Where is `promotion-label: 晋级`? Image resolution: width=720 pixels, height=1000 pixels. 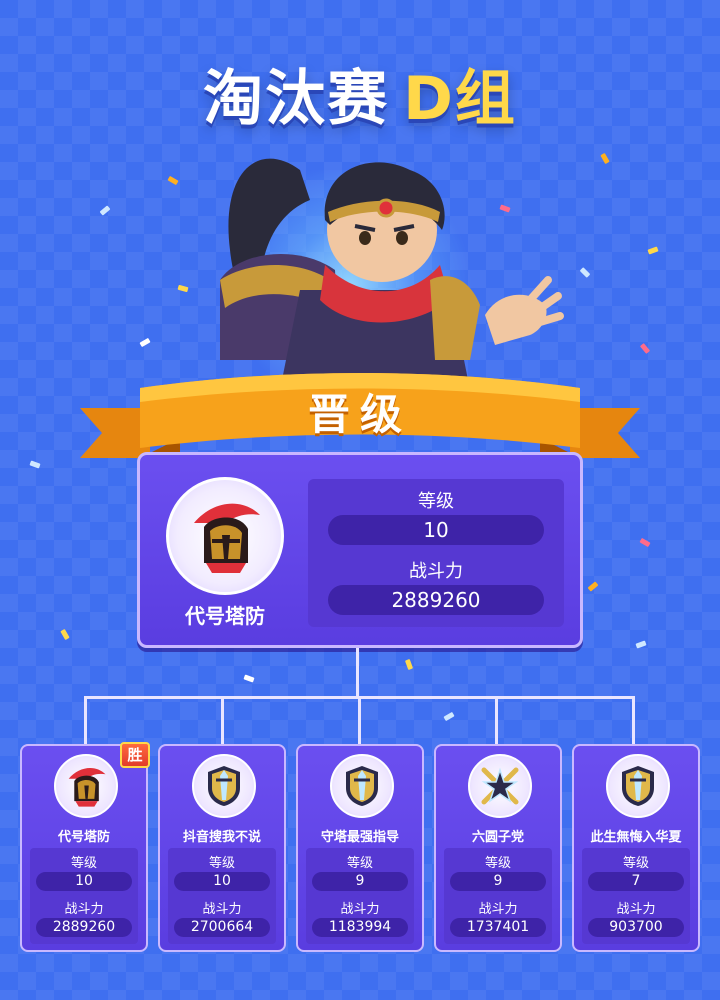
promotion-label: 晋级 is located at coordinates (359, 414).